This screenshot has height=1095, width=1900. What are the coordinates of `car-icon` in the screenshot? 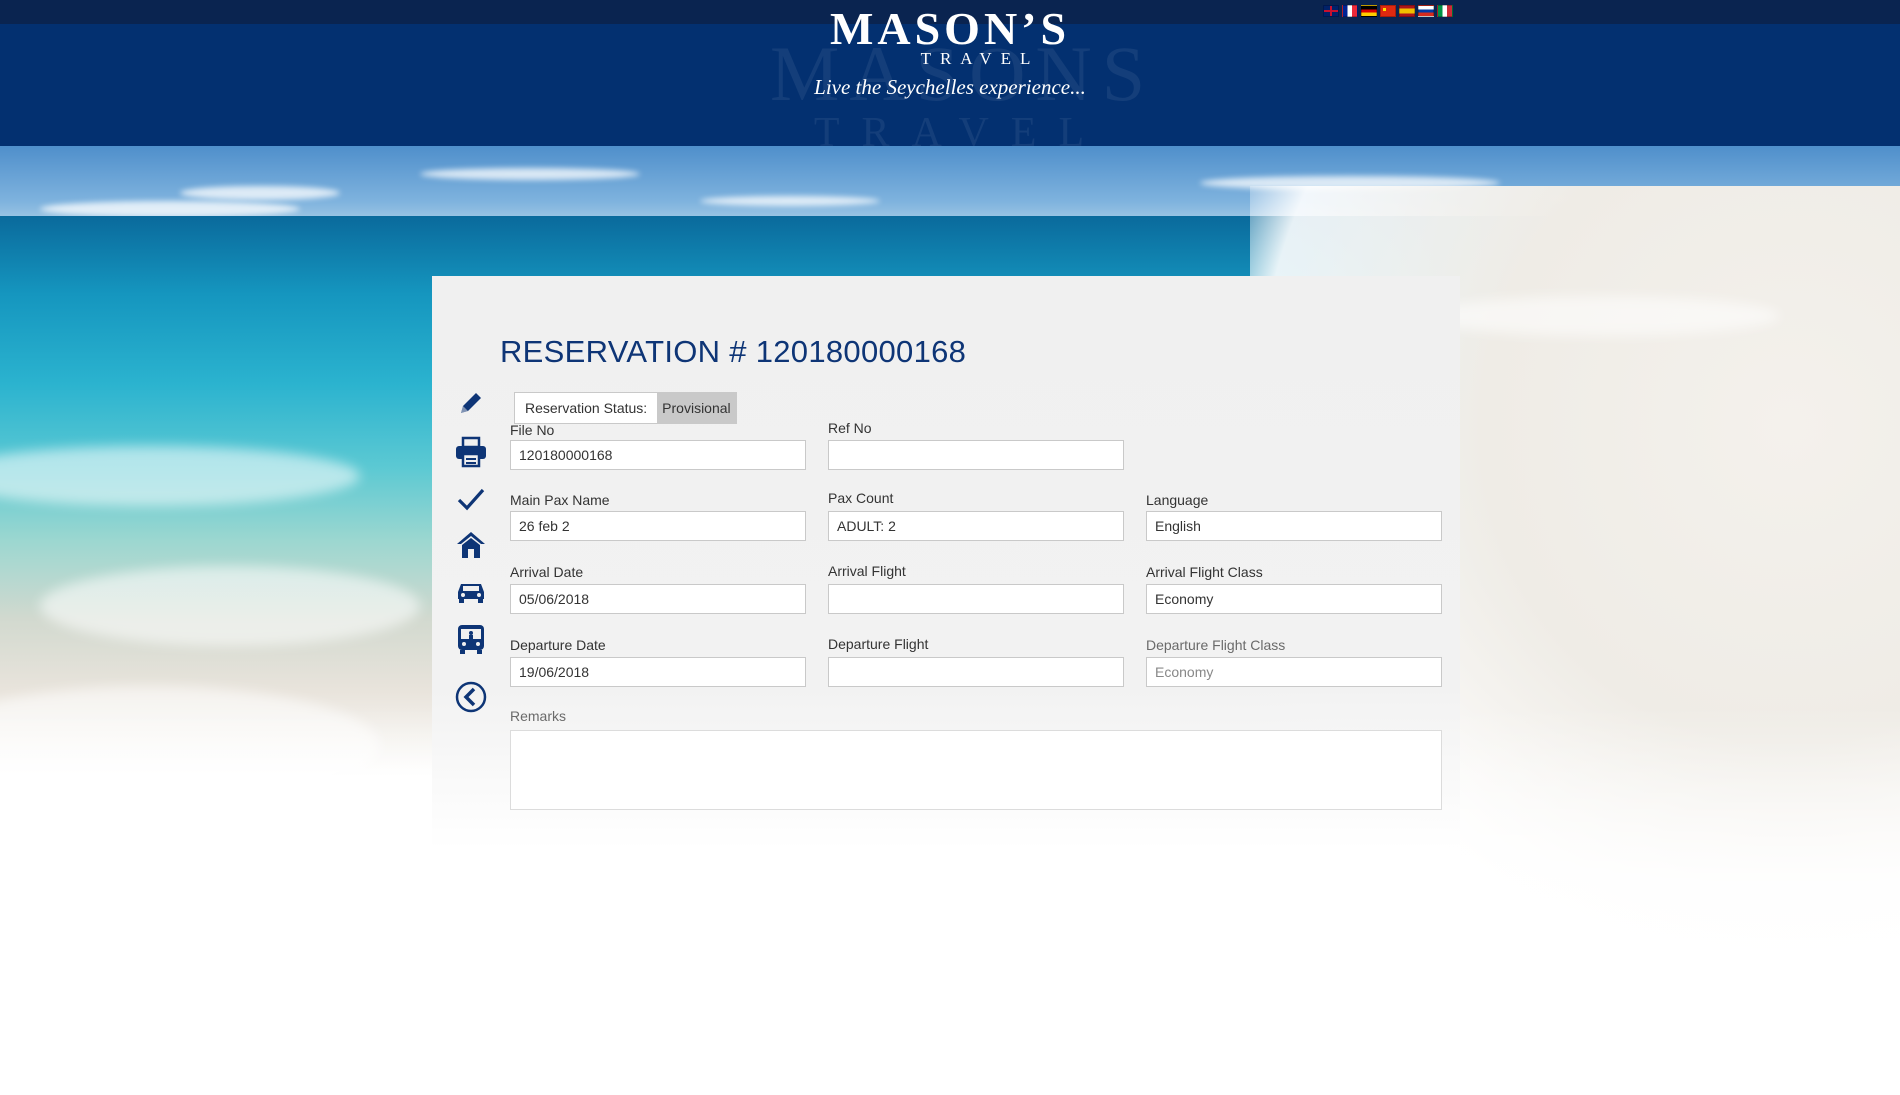 It's located at (471, 591).